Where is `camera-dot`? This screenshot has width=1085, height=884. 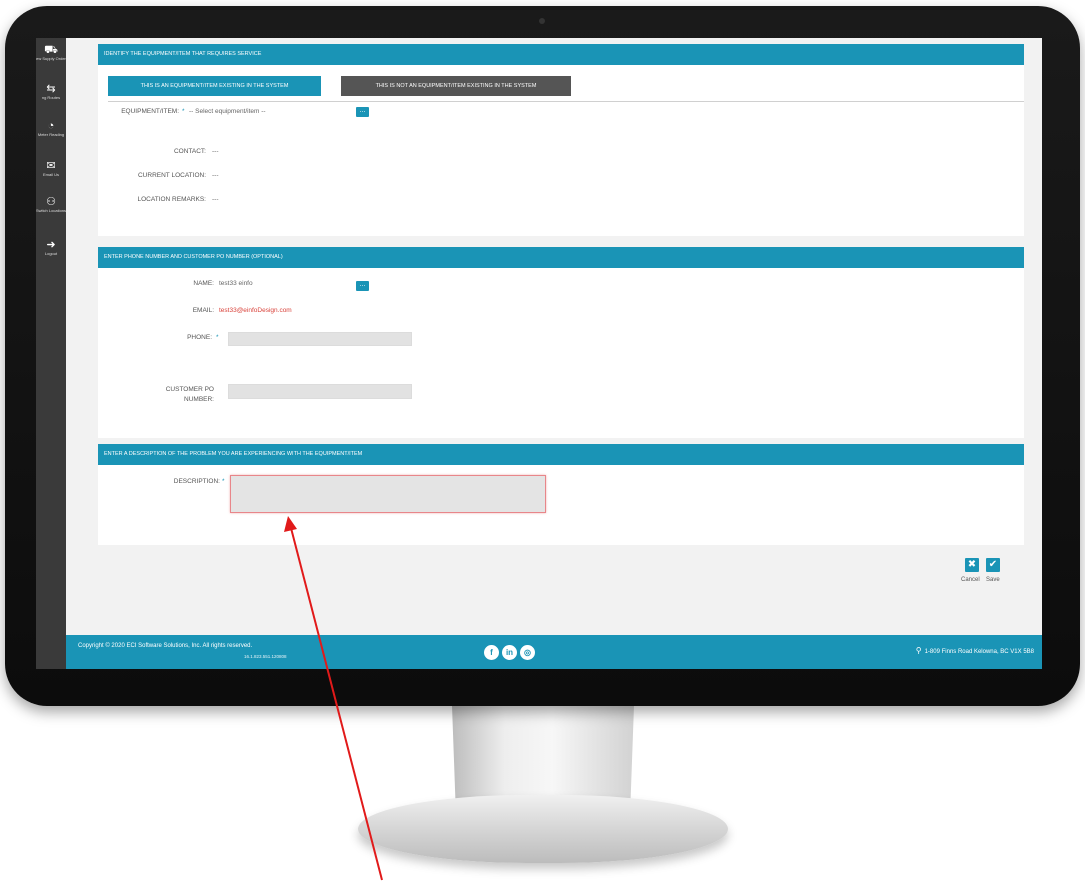 camera-dot is located at coordinates (542, 21).